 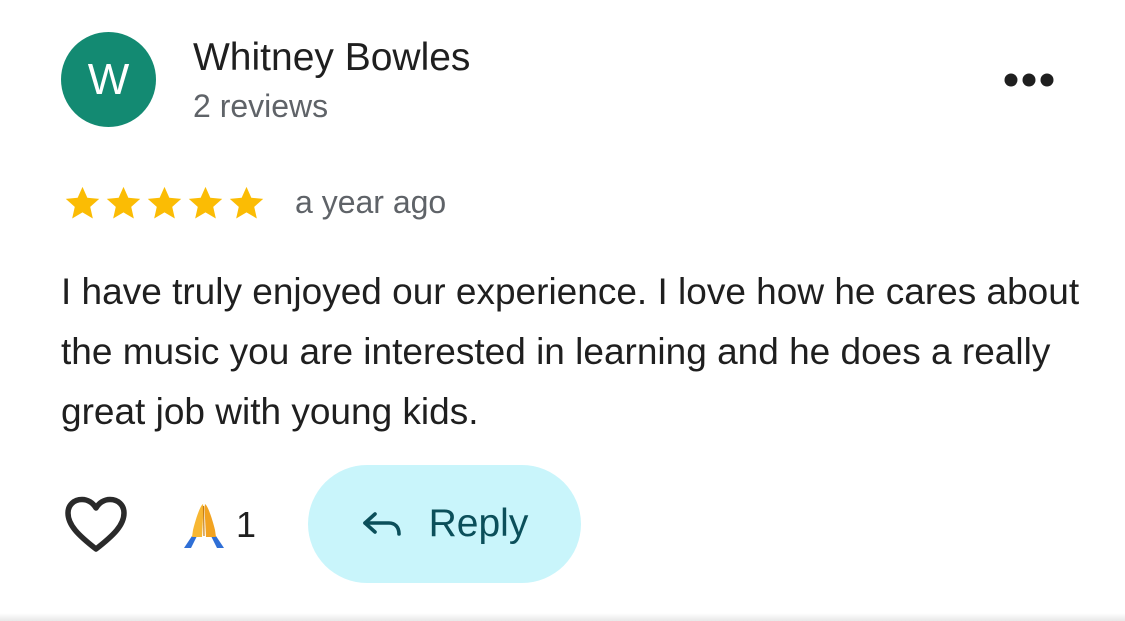 I want to click on review-time: a year ago, so click(x=371, y=202).